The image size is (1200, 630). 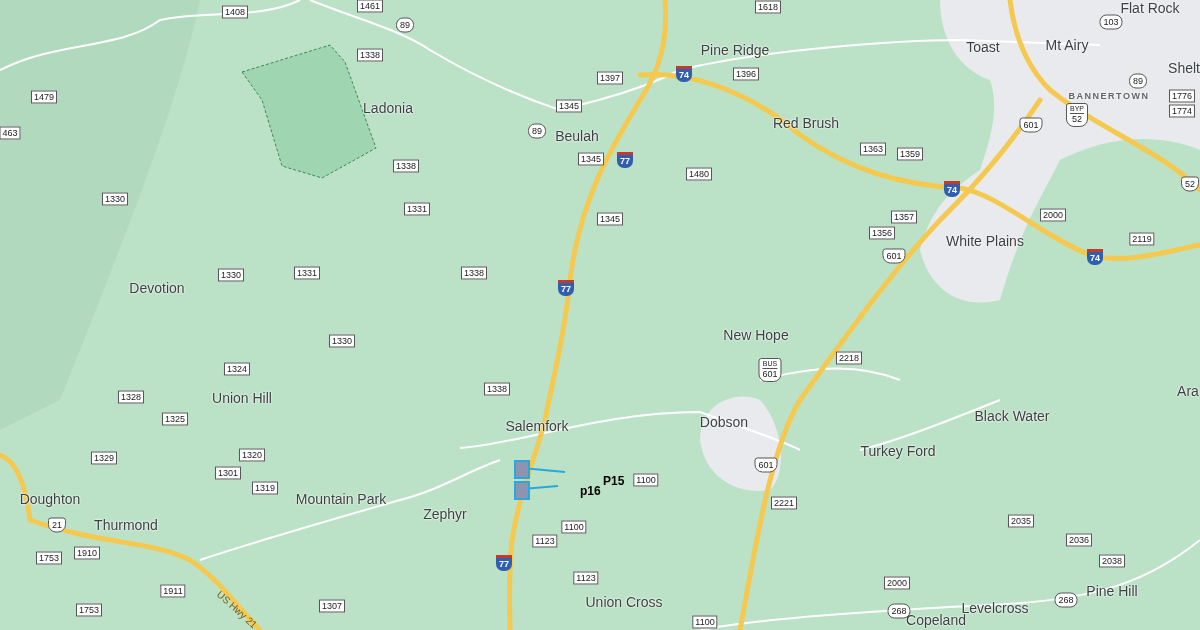 I want to click on route-shield: 1325, so click(x=175, y=419).